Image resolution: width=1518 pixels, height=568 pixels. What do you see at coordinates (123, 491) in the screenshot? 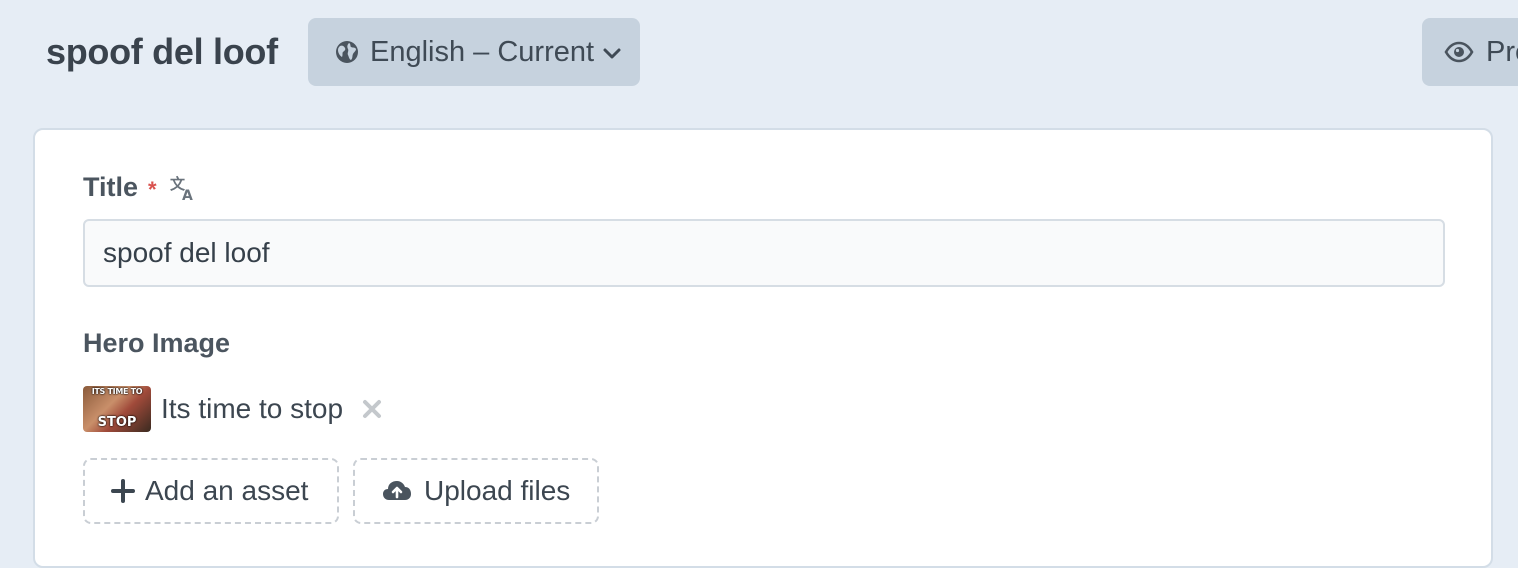
I see `plus-icon` at bounding box center [123, 491].